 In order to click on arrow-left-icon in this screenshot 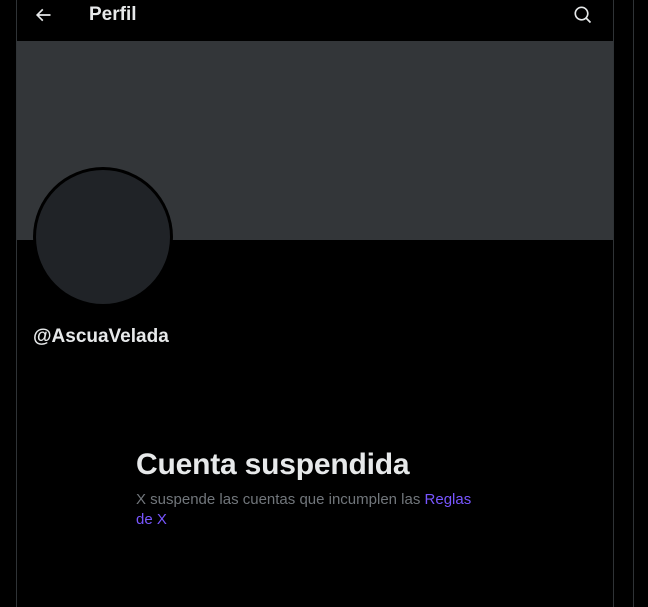, I will do `click(43, 15)`.